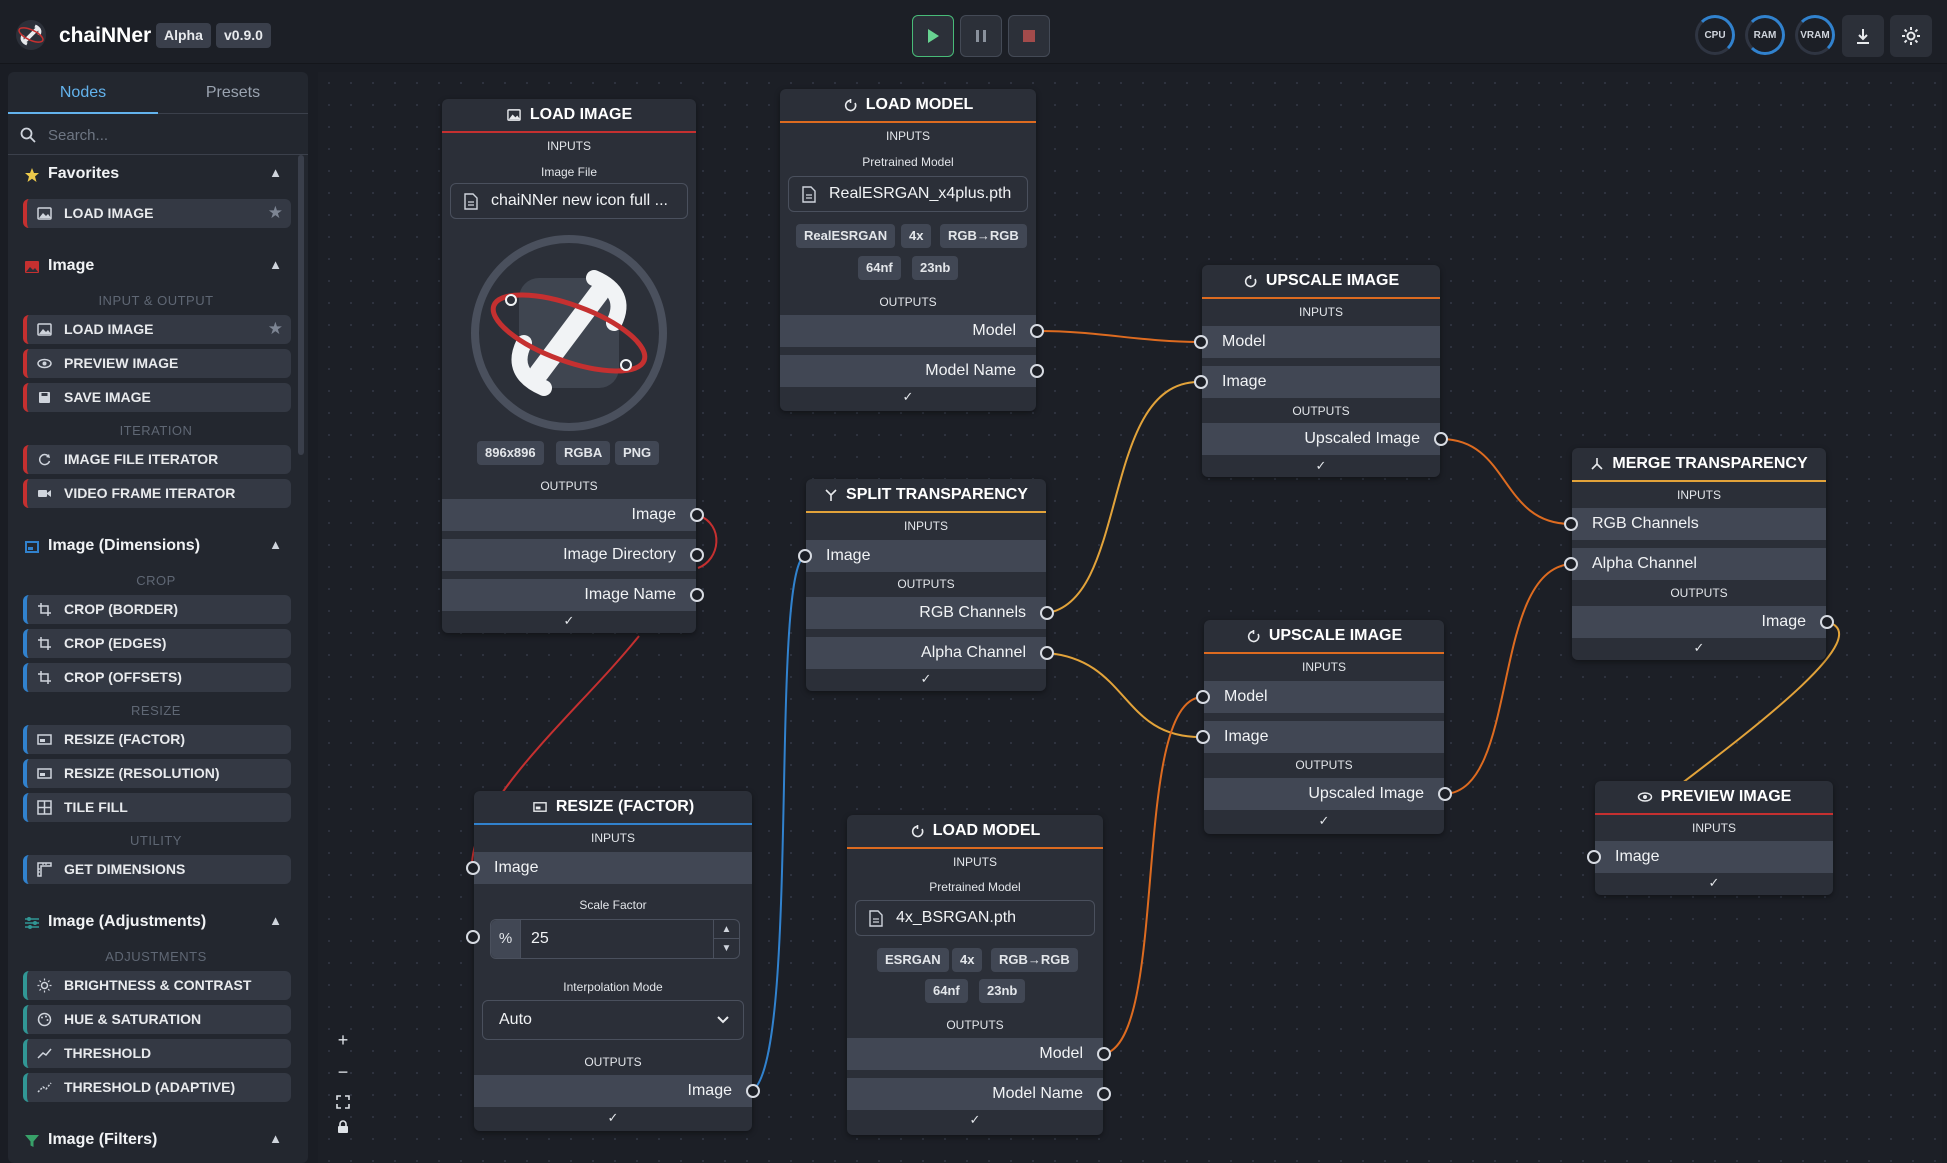 The image size is (1947, 1163). What do you see at coordinates (157, 677) in the screenshot?
I see `sidebar-item-crop-offsets: CROP (OFFSETS)` at bounding box center [157, 677].